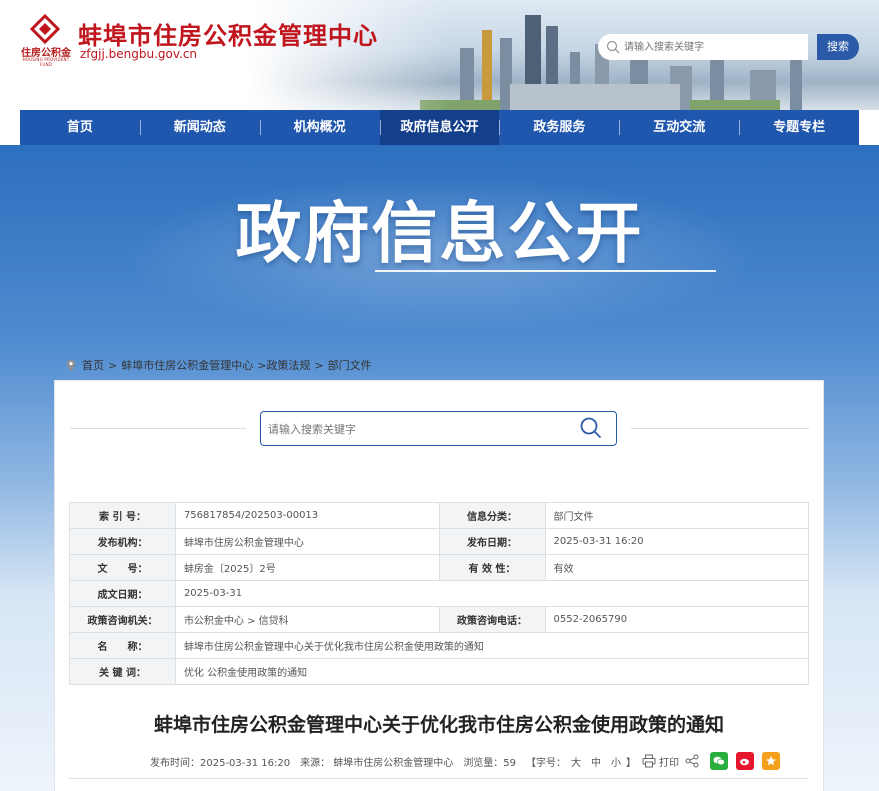  What do you see at coordinates (719, 761) in the screenshot?
I see `wechat-icon` at bounding box center [719, 761].